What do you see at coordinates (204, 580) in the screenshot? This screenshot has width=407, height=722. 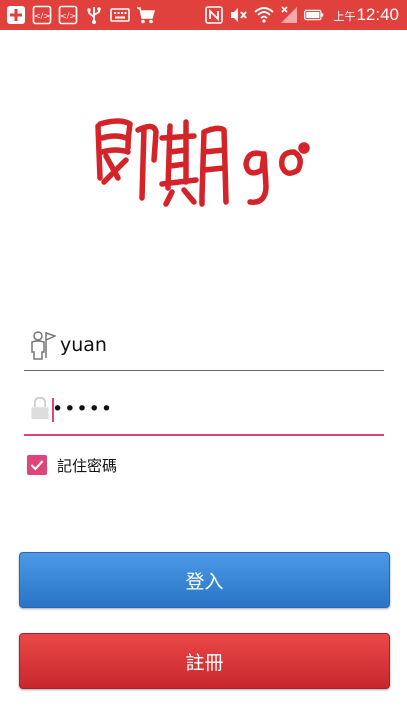 I see `login-button: 登入` at bounding box center [204, 580].